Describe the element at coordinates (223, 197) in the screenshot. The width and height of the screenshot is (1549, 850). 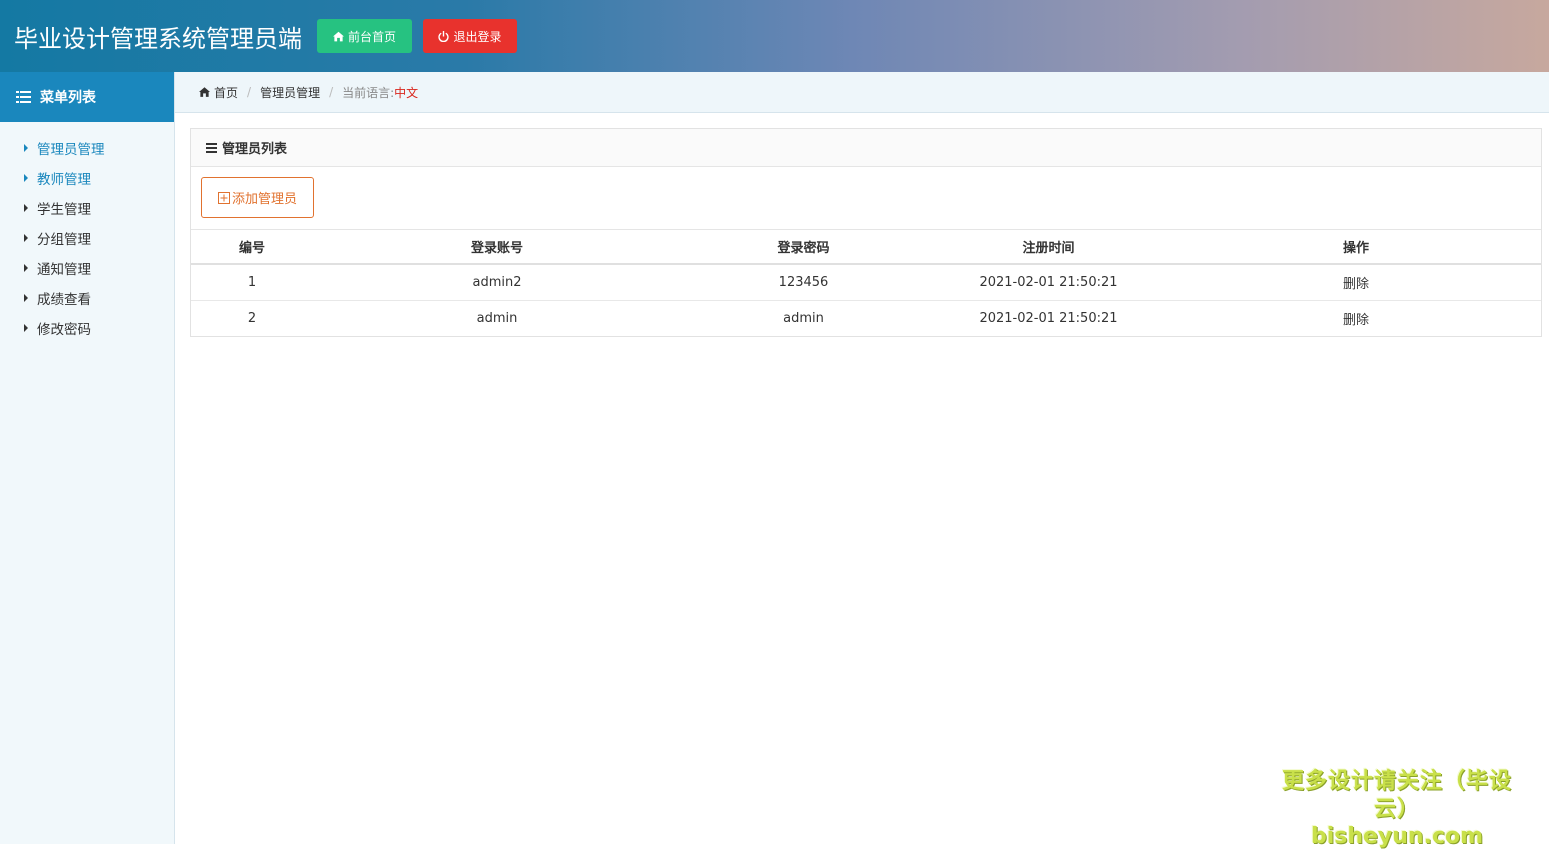
I see `plus-square-icon` at that location.